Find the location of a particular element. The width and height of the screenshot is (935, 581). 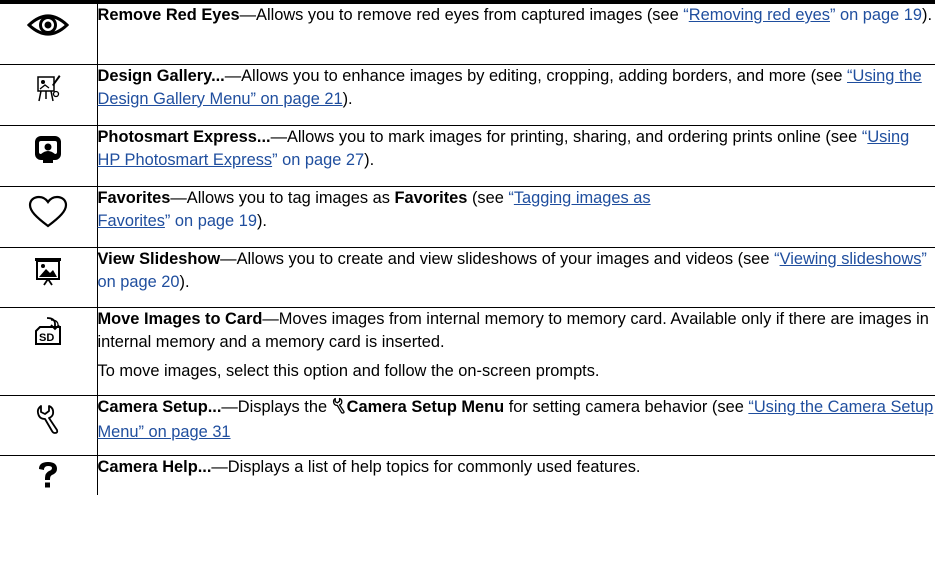

move-to-sd-icon: SD is located at coordinates (48, 333).